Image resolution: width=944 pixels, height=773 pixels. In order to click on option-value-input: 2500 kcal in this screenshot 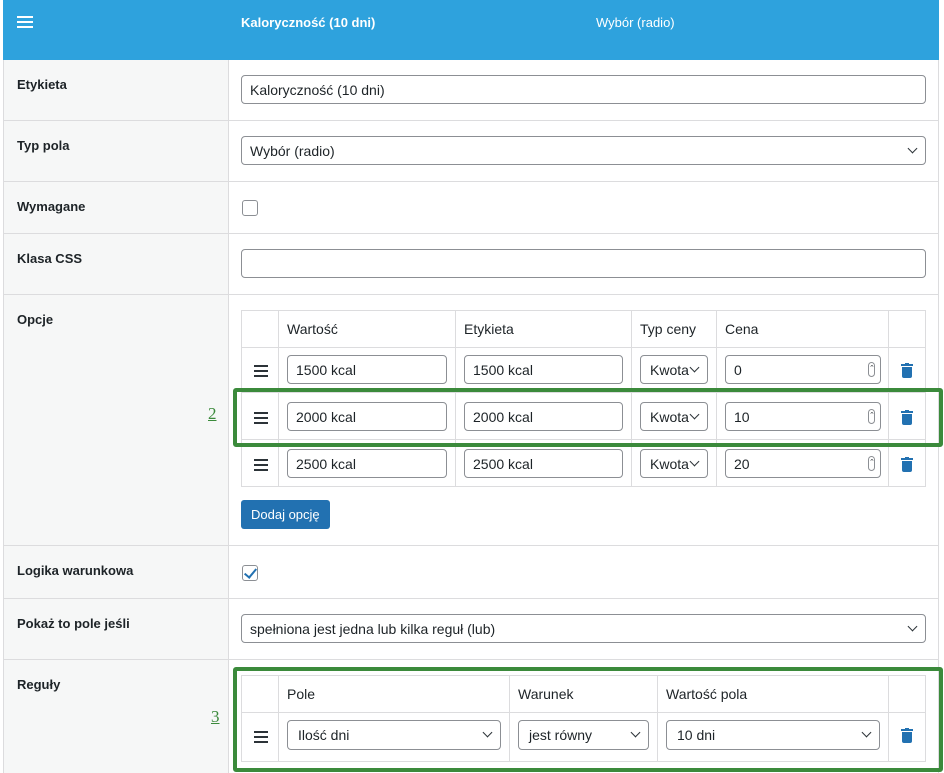, I will do `click(367, 463)`.